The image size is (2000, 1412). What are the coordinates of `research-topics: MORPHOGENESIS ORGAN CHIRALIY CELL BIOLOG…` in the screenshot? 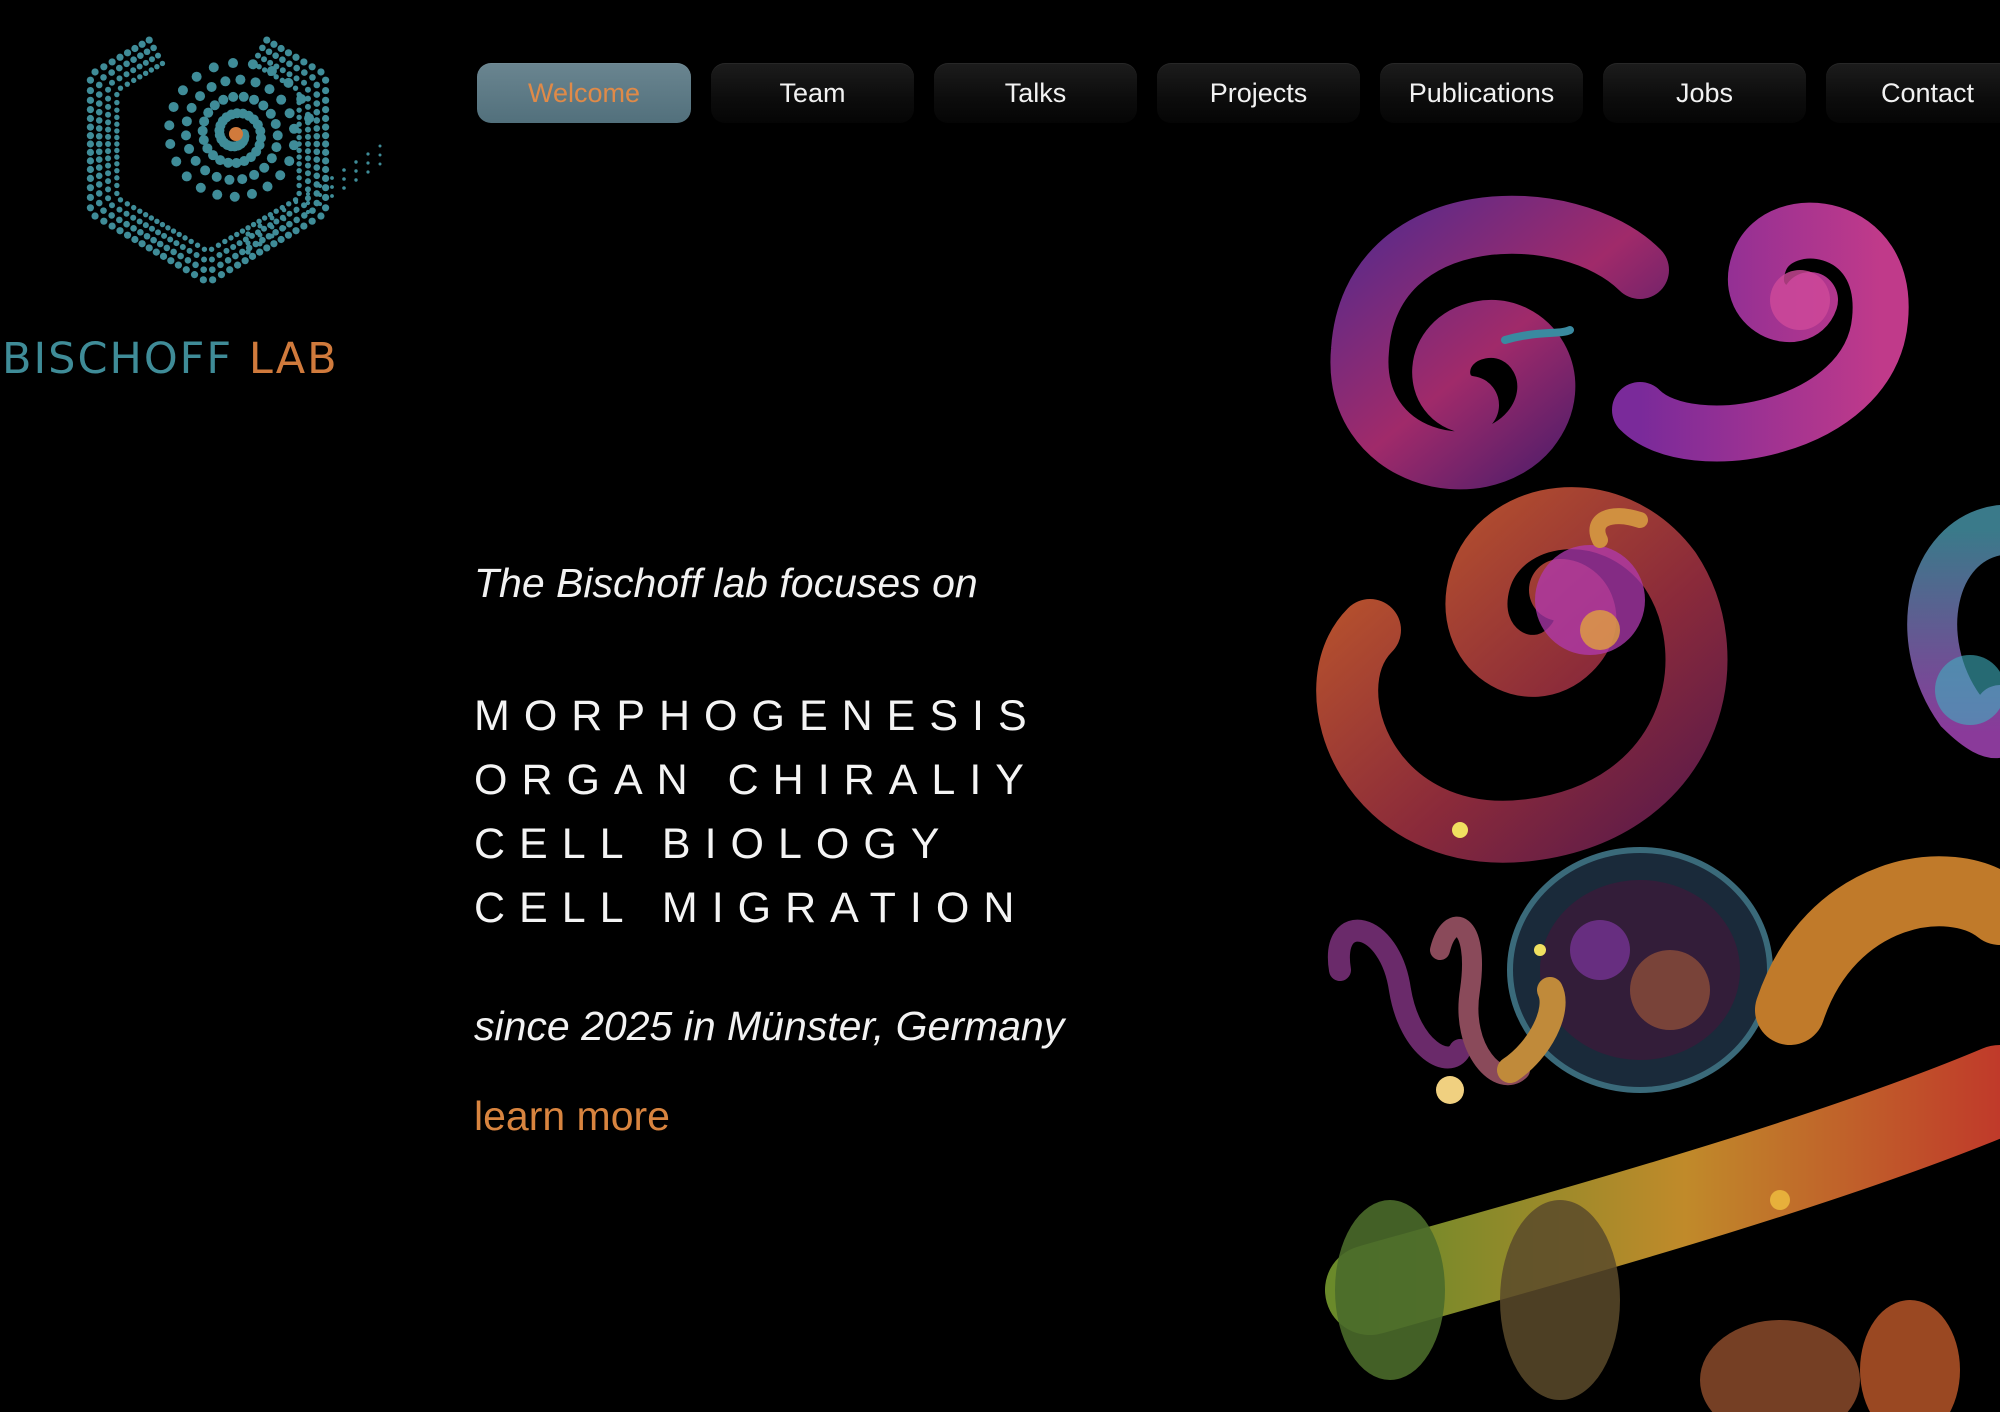 It's located at (757, 812).